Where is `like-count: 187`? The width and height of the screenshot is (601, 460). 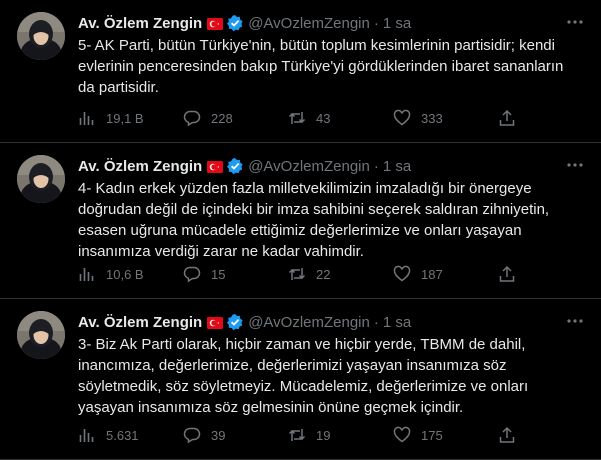
like-count: 187 is located at coordinates (432, 274).